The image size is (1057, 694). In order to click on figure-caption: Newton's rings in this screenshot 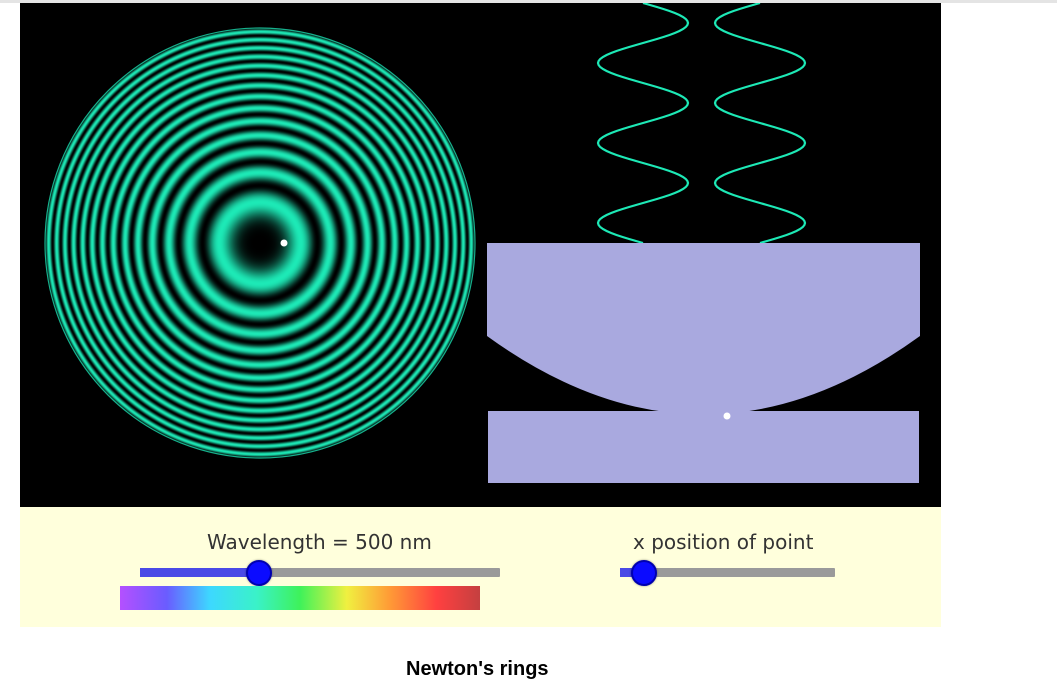, I will do `click(477, 669)`.